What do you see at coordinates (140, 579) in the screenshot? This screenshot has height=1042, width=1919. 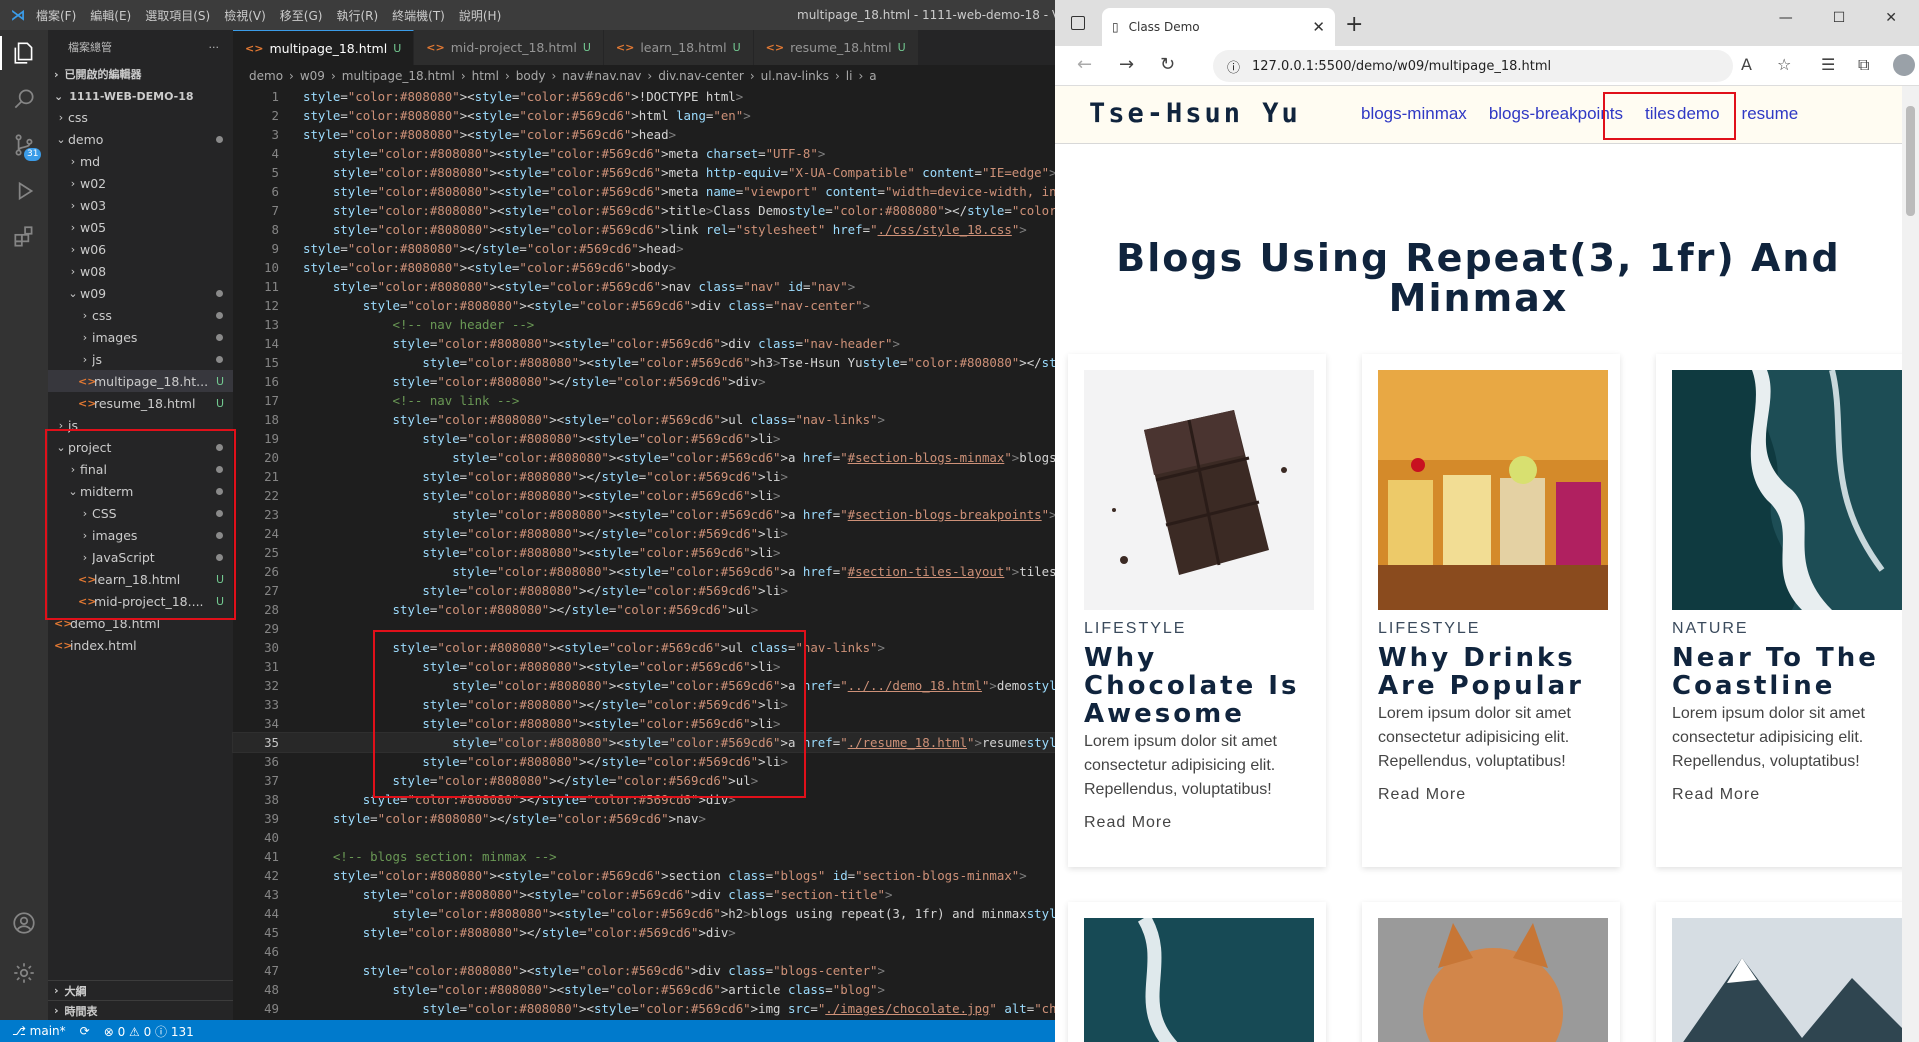 I see `tree-file: <> learn_18.html U` at bounding box center [140, 579].